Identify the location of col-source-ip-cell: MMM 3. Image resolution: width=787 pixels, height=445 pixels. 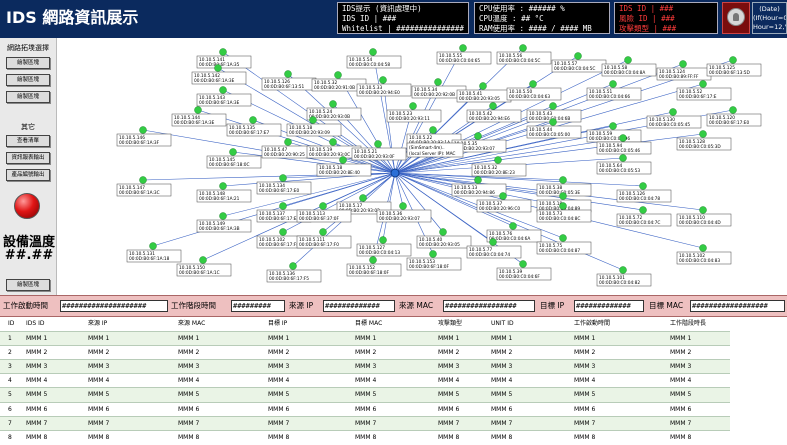
(99, 366).